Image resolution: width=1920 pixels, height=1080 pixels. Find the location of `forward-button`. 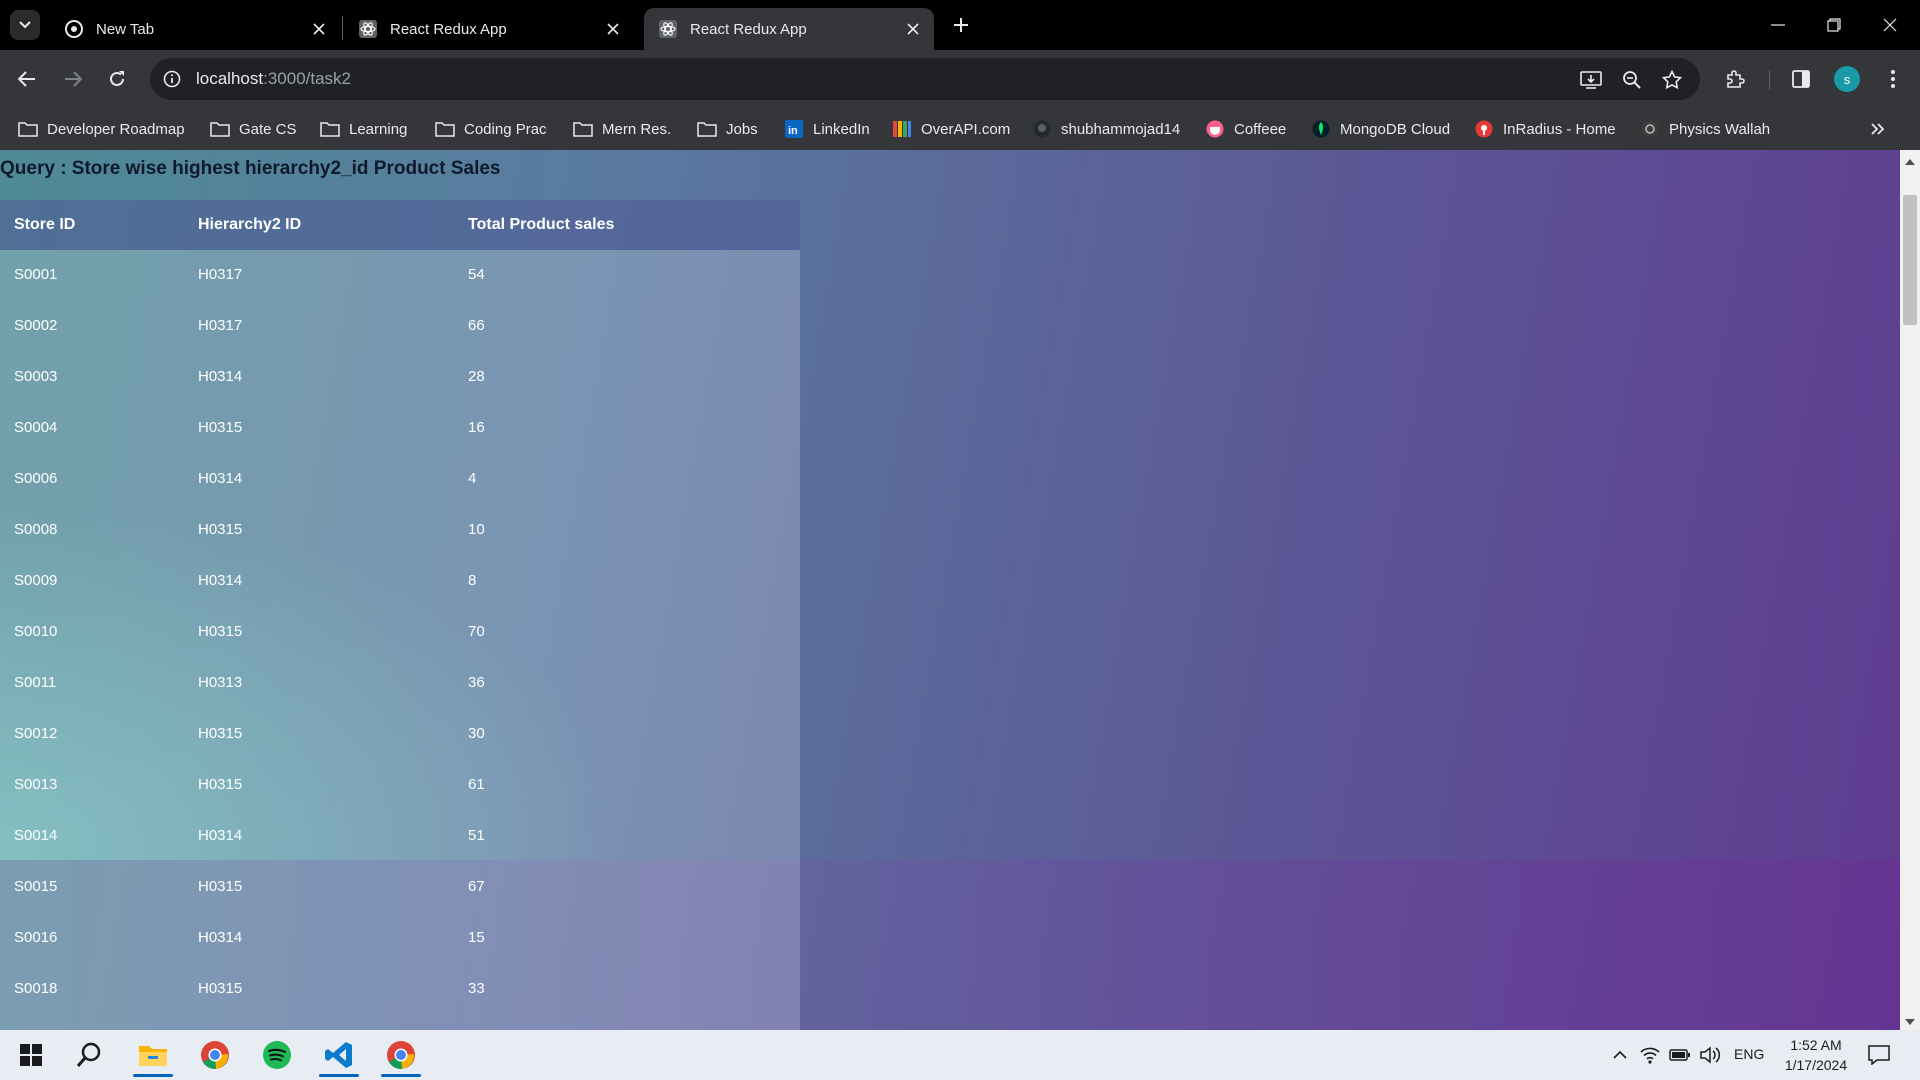

forward-button is located at coordinates (73, 79).